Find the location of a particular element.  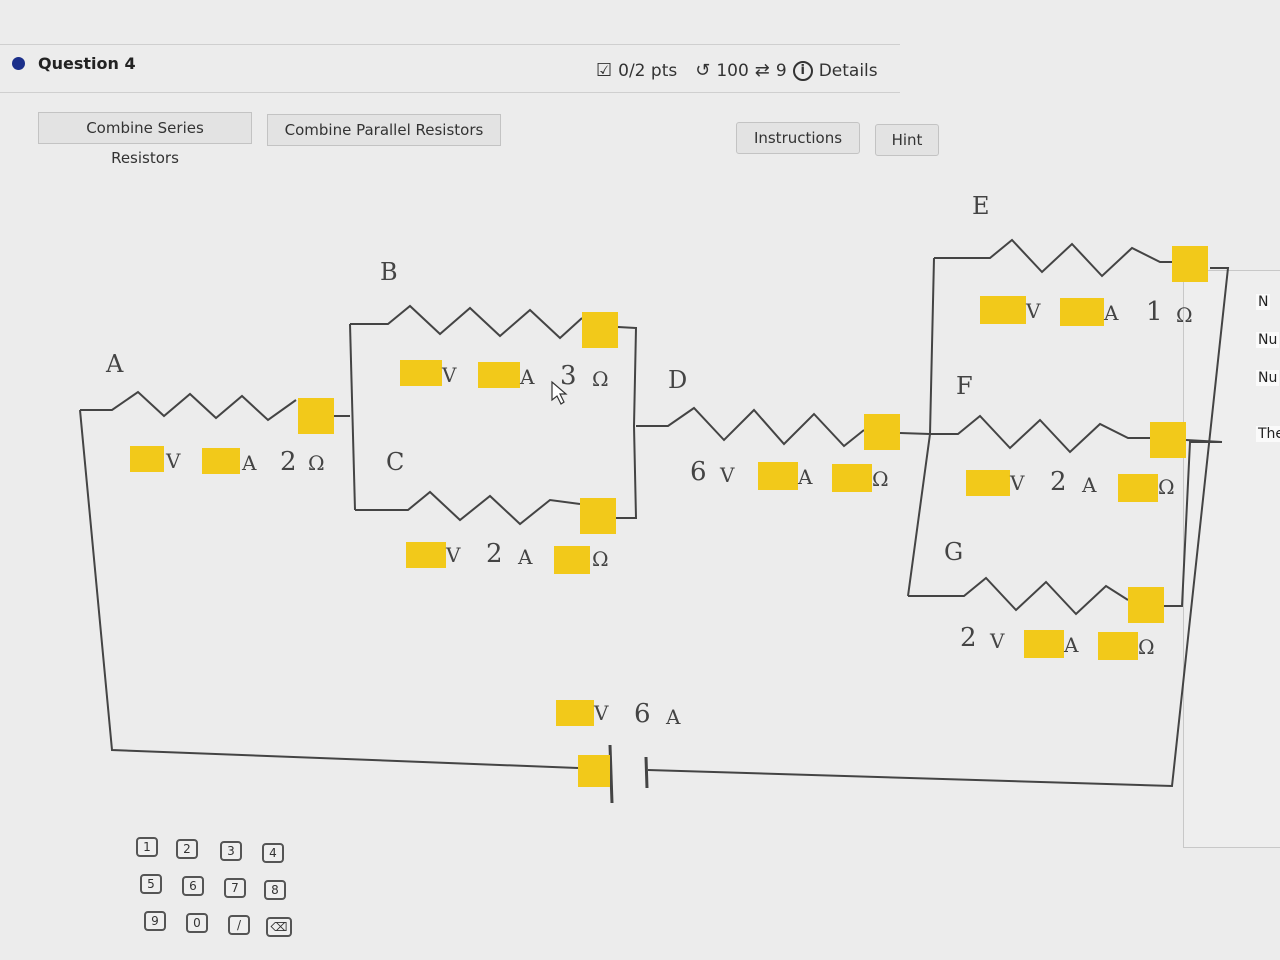

label-a: A is located at coordinates (114, 364).